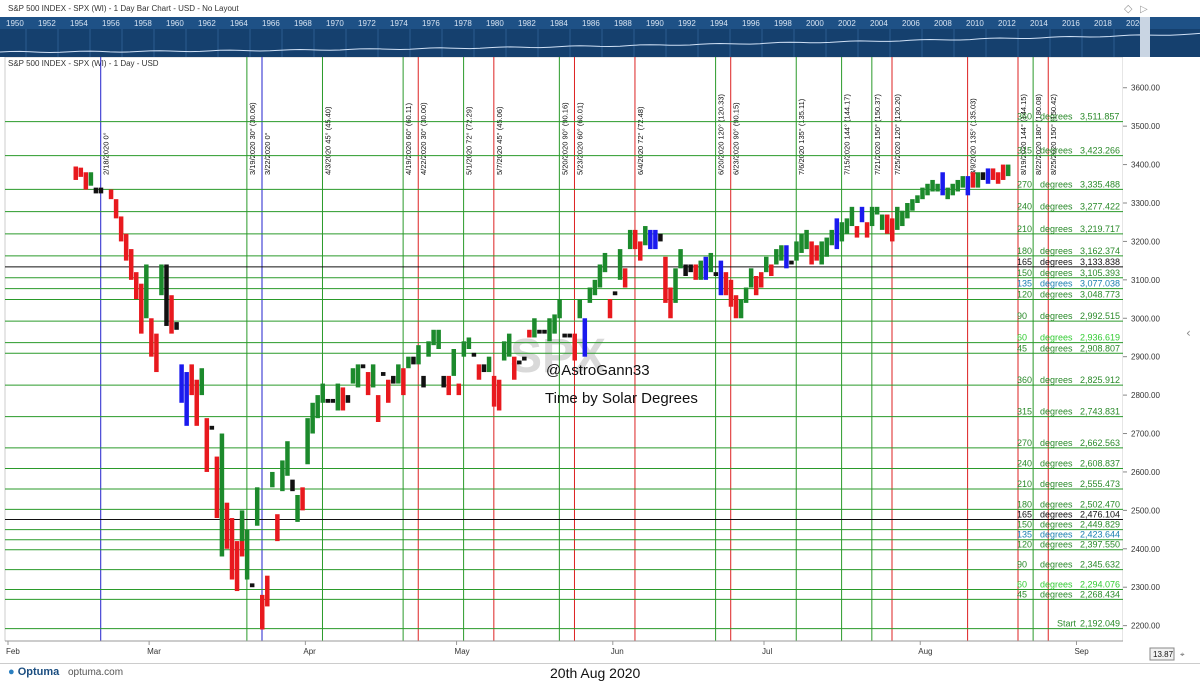  I want to click on price-tick-label: 2500.00, so click(1145, 510).